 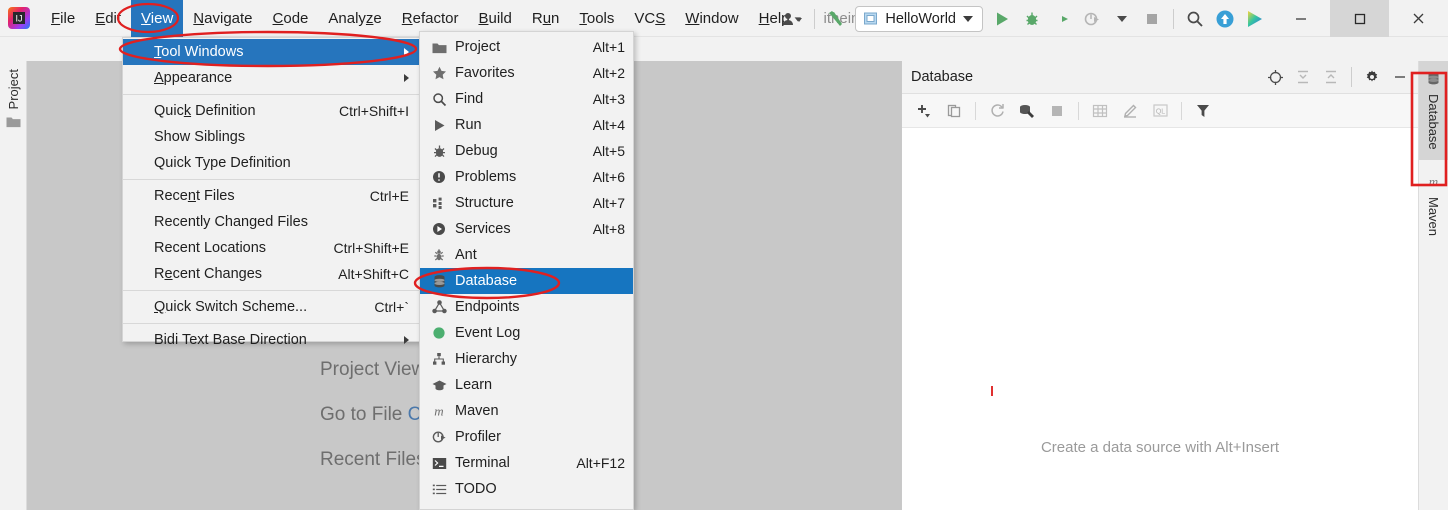 What do you see at coordinates (271, 137) in the screenshot?
I see `menu-item-show-siblings: Show Siblings` at bounding box center [271, 137].